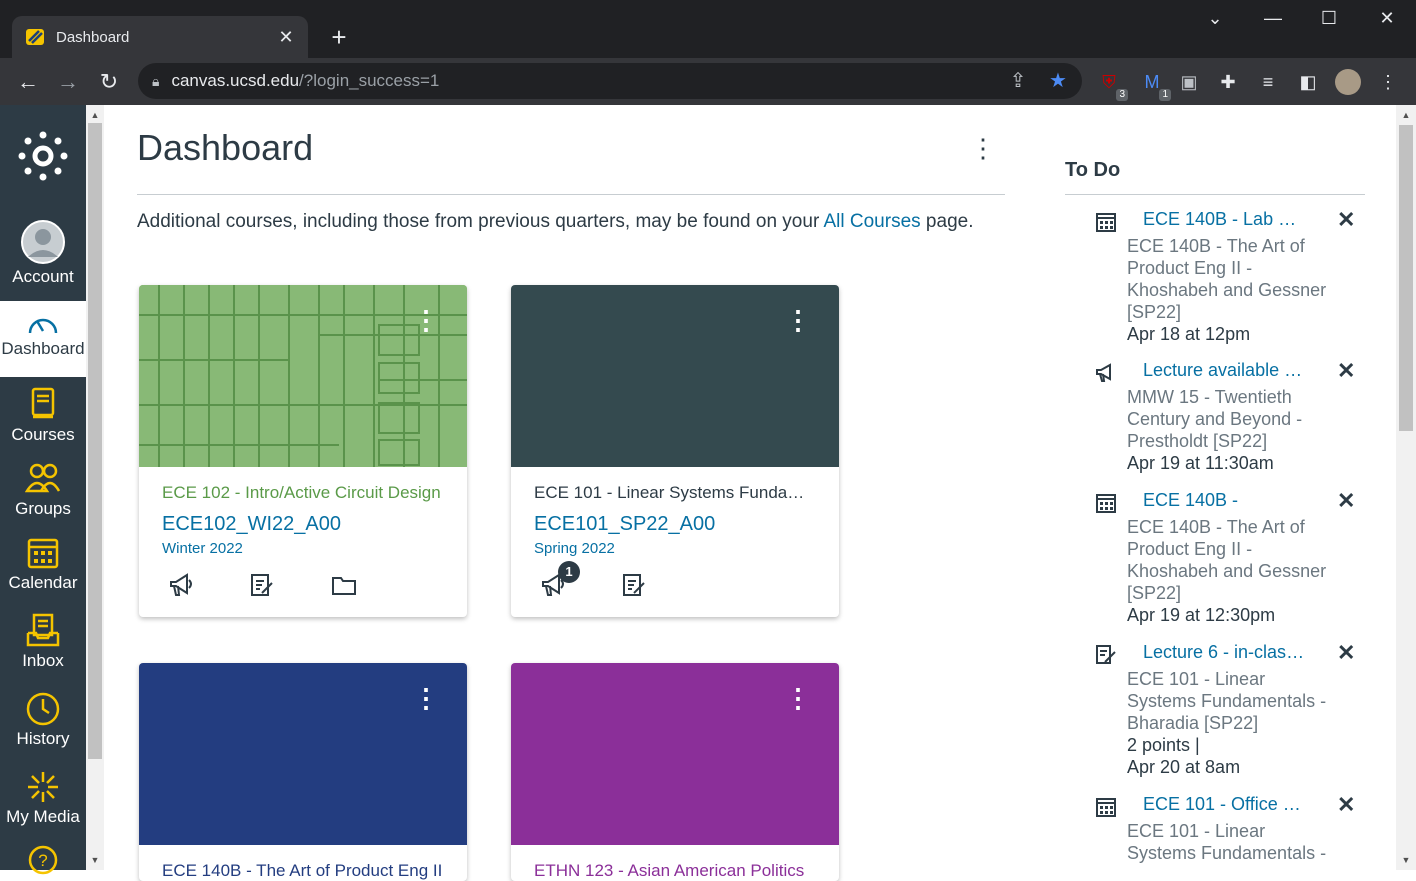 This screenshot has height=881, width=1416. Describe the element at coordinates (1184, 767) in the screenshot. I see `todo-date: Apr 20 at 8am` at that location.